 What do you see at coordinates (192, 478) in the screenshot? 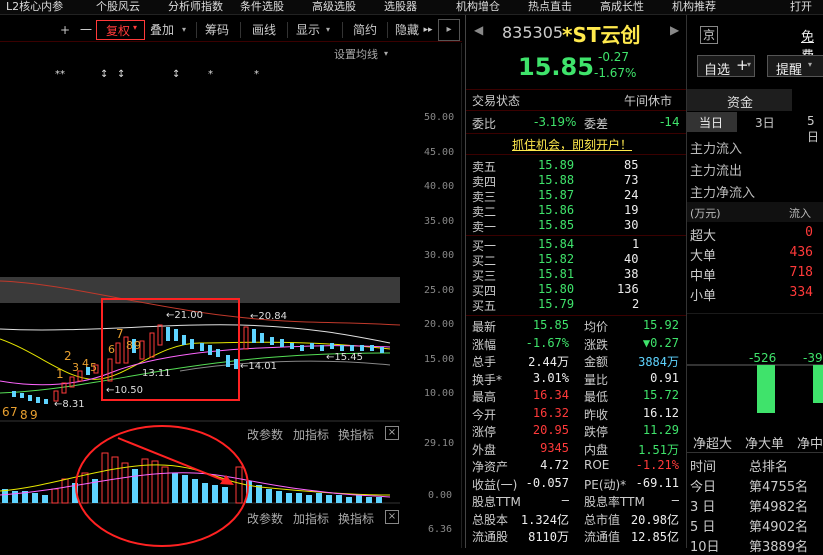
I see `volume-bars` at bounding box center [192, 478].